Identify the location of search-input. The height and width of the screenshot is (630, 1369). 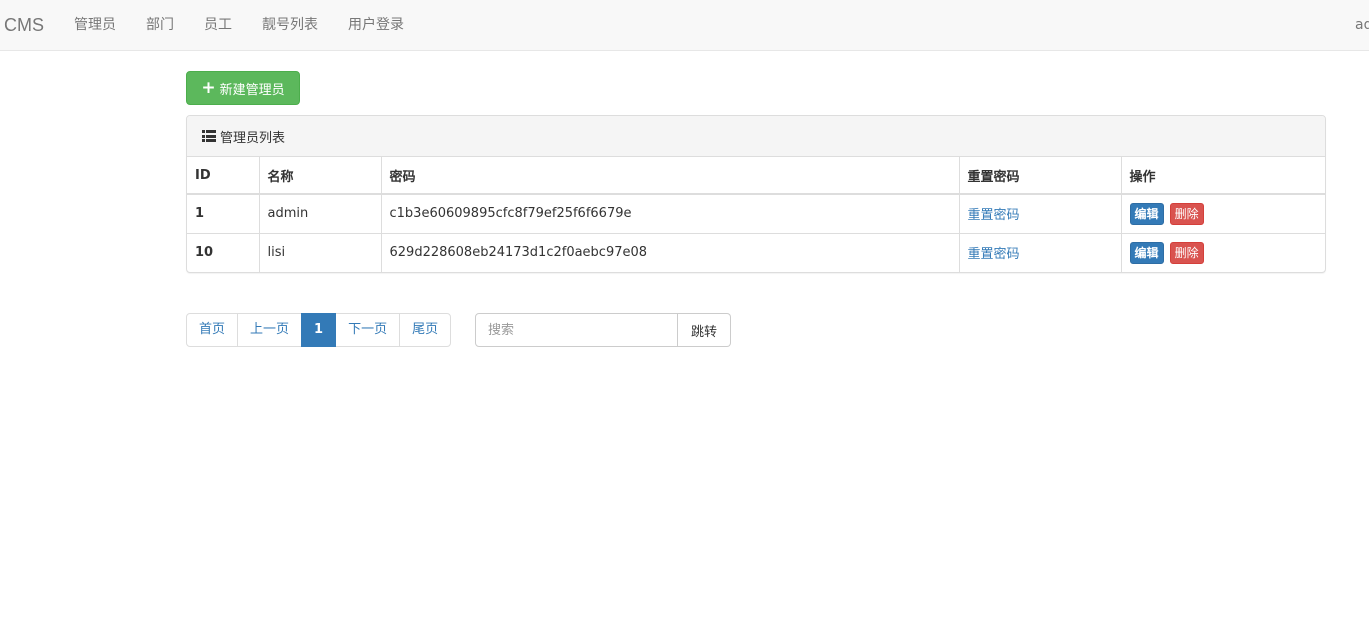
(576, 330).